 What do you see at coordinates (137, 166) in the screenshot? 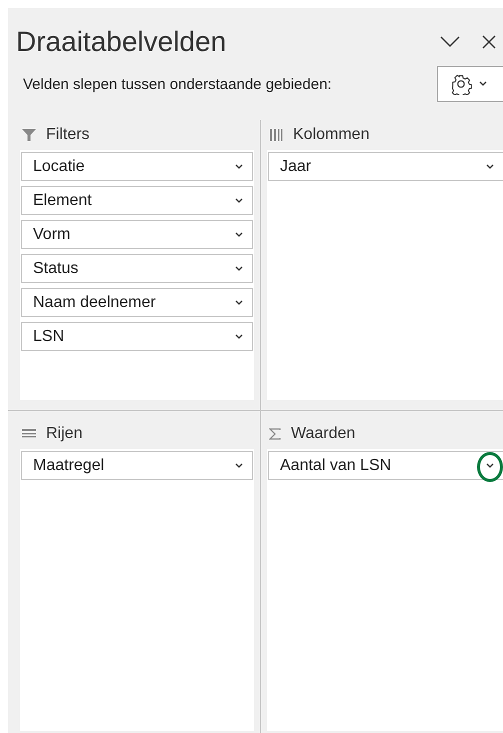
I see `field-dropdown: Locatie` at bounding box center [137, 166].